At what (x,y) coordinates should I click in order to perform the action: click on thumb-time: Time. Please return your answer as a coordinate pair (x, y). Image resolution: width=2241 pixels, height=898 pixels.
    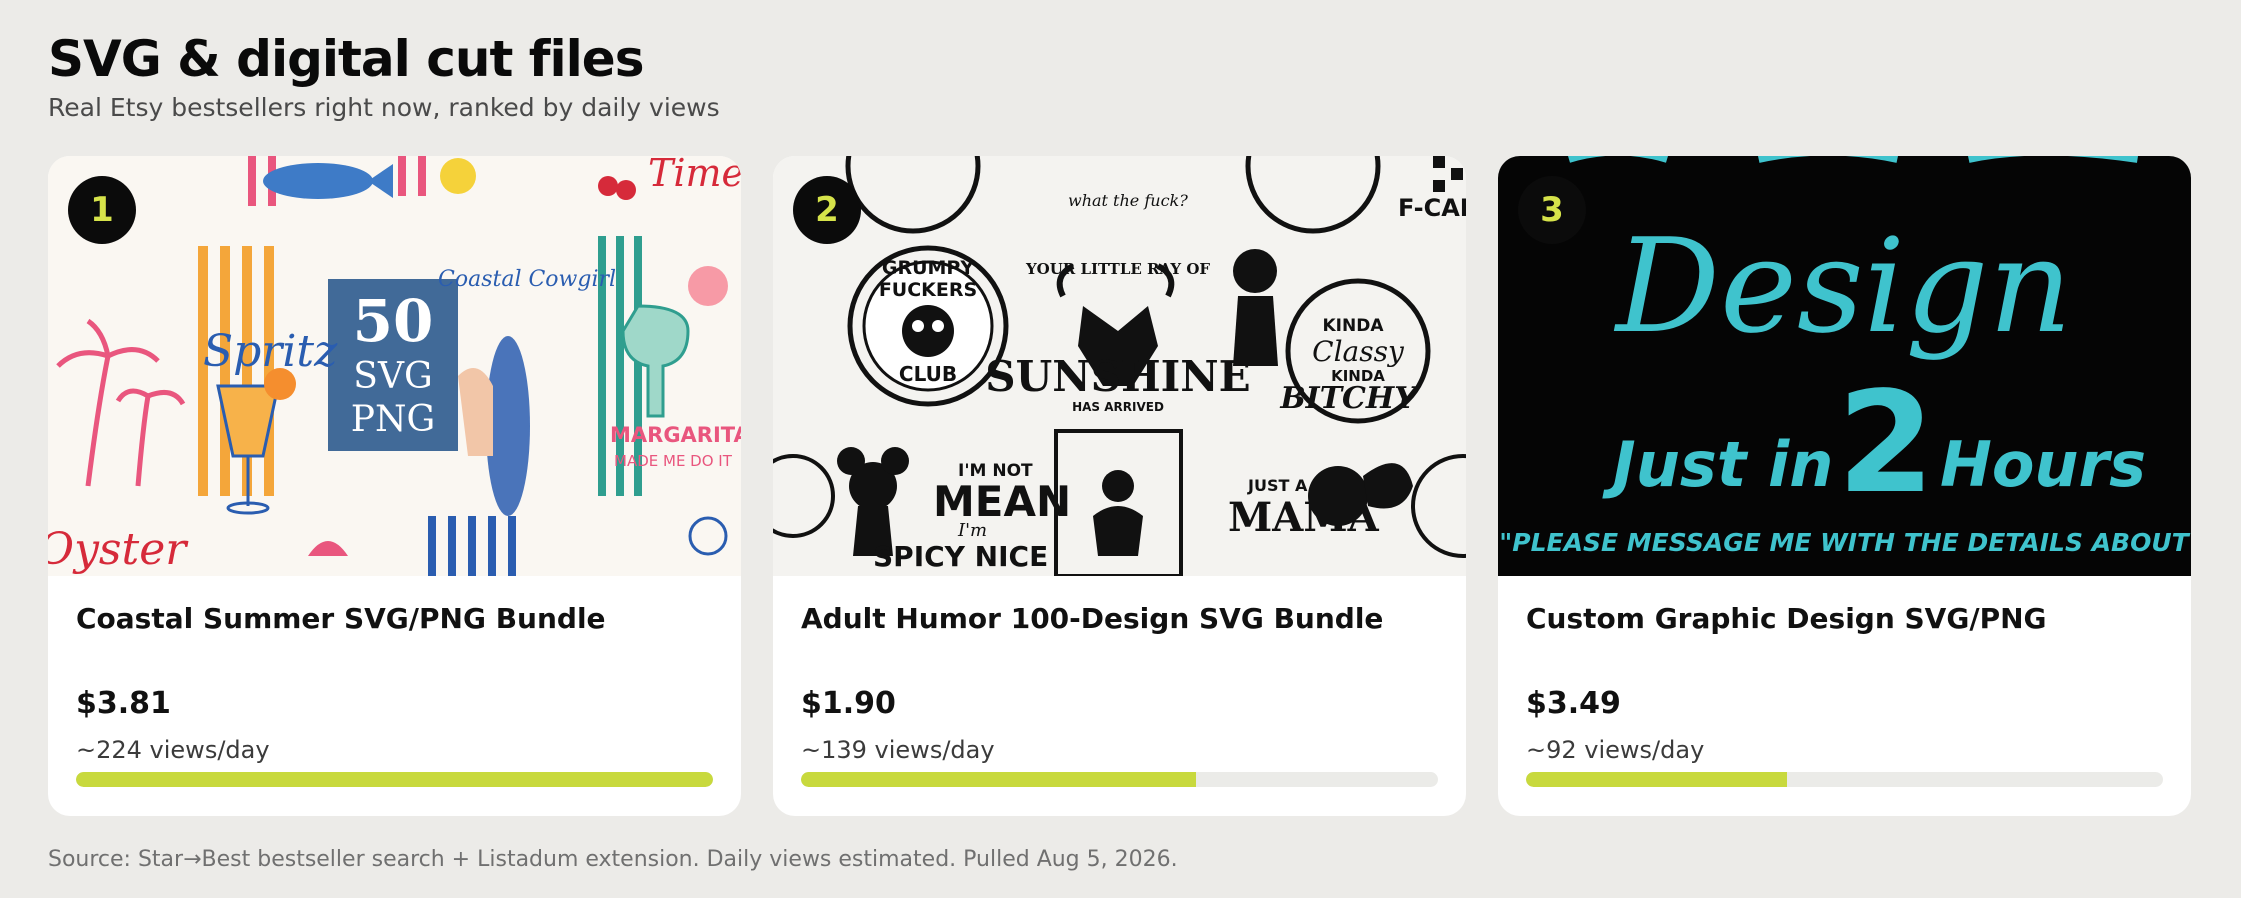
    Looking at the image, I should click on (694, 175).